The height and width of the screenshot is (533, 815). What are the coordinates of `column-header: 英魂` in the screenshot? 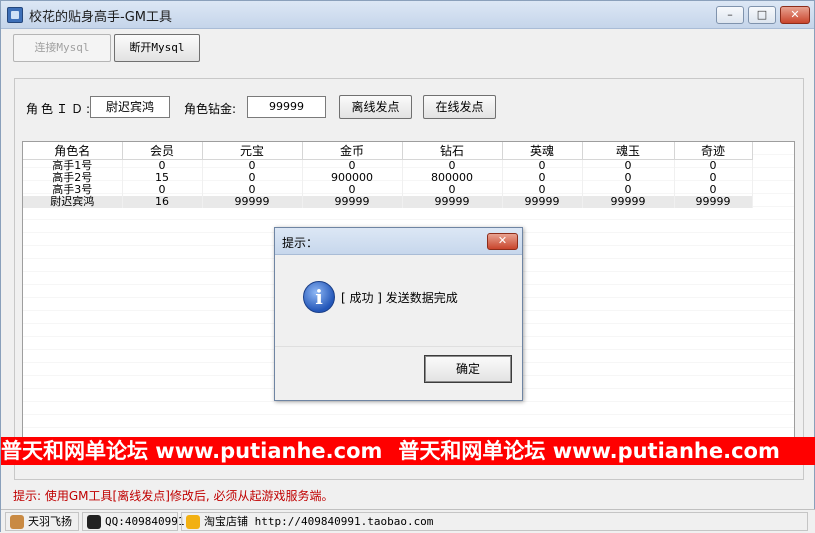 It's located at (542, 151).